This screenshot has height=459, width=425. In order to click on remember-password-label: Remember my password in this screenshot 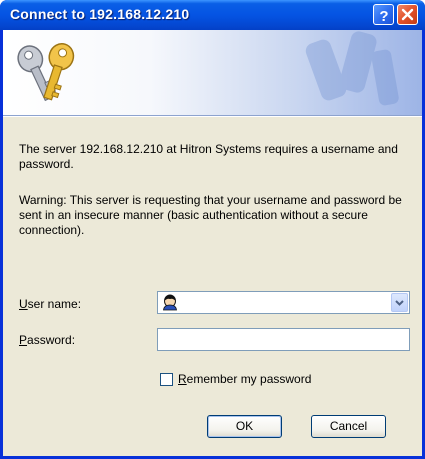, I will do `click(244, 379)`.